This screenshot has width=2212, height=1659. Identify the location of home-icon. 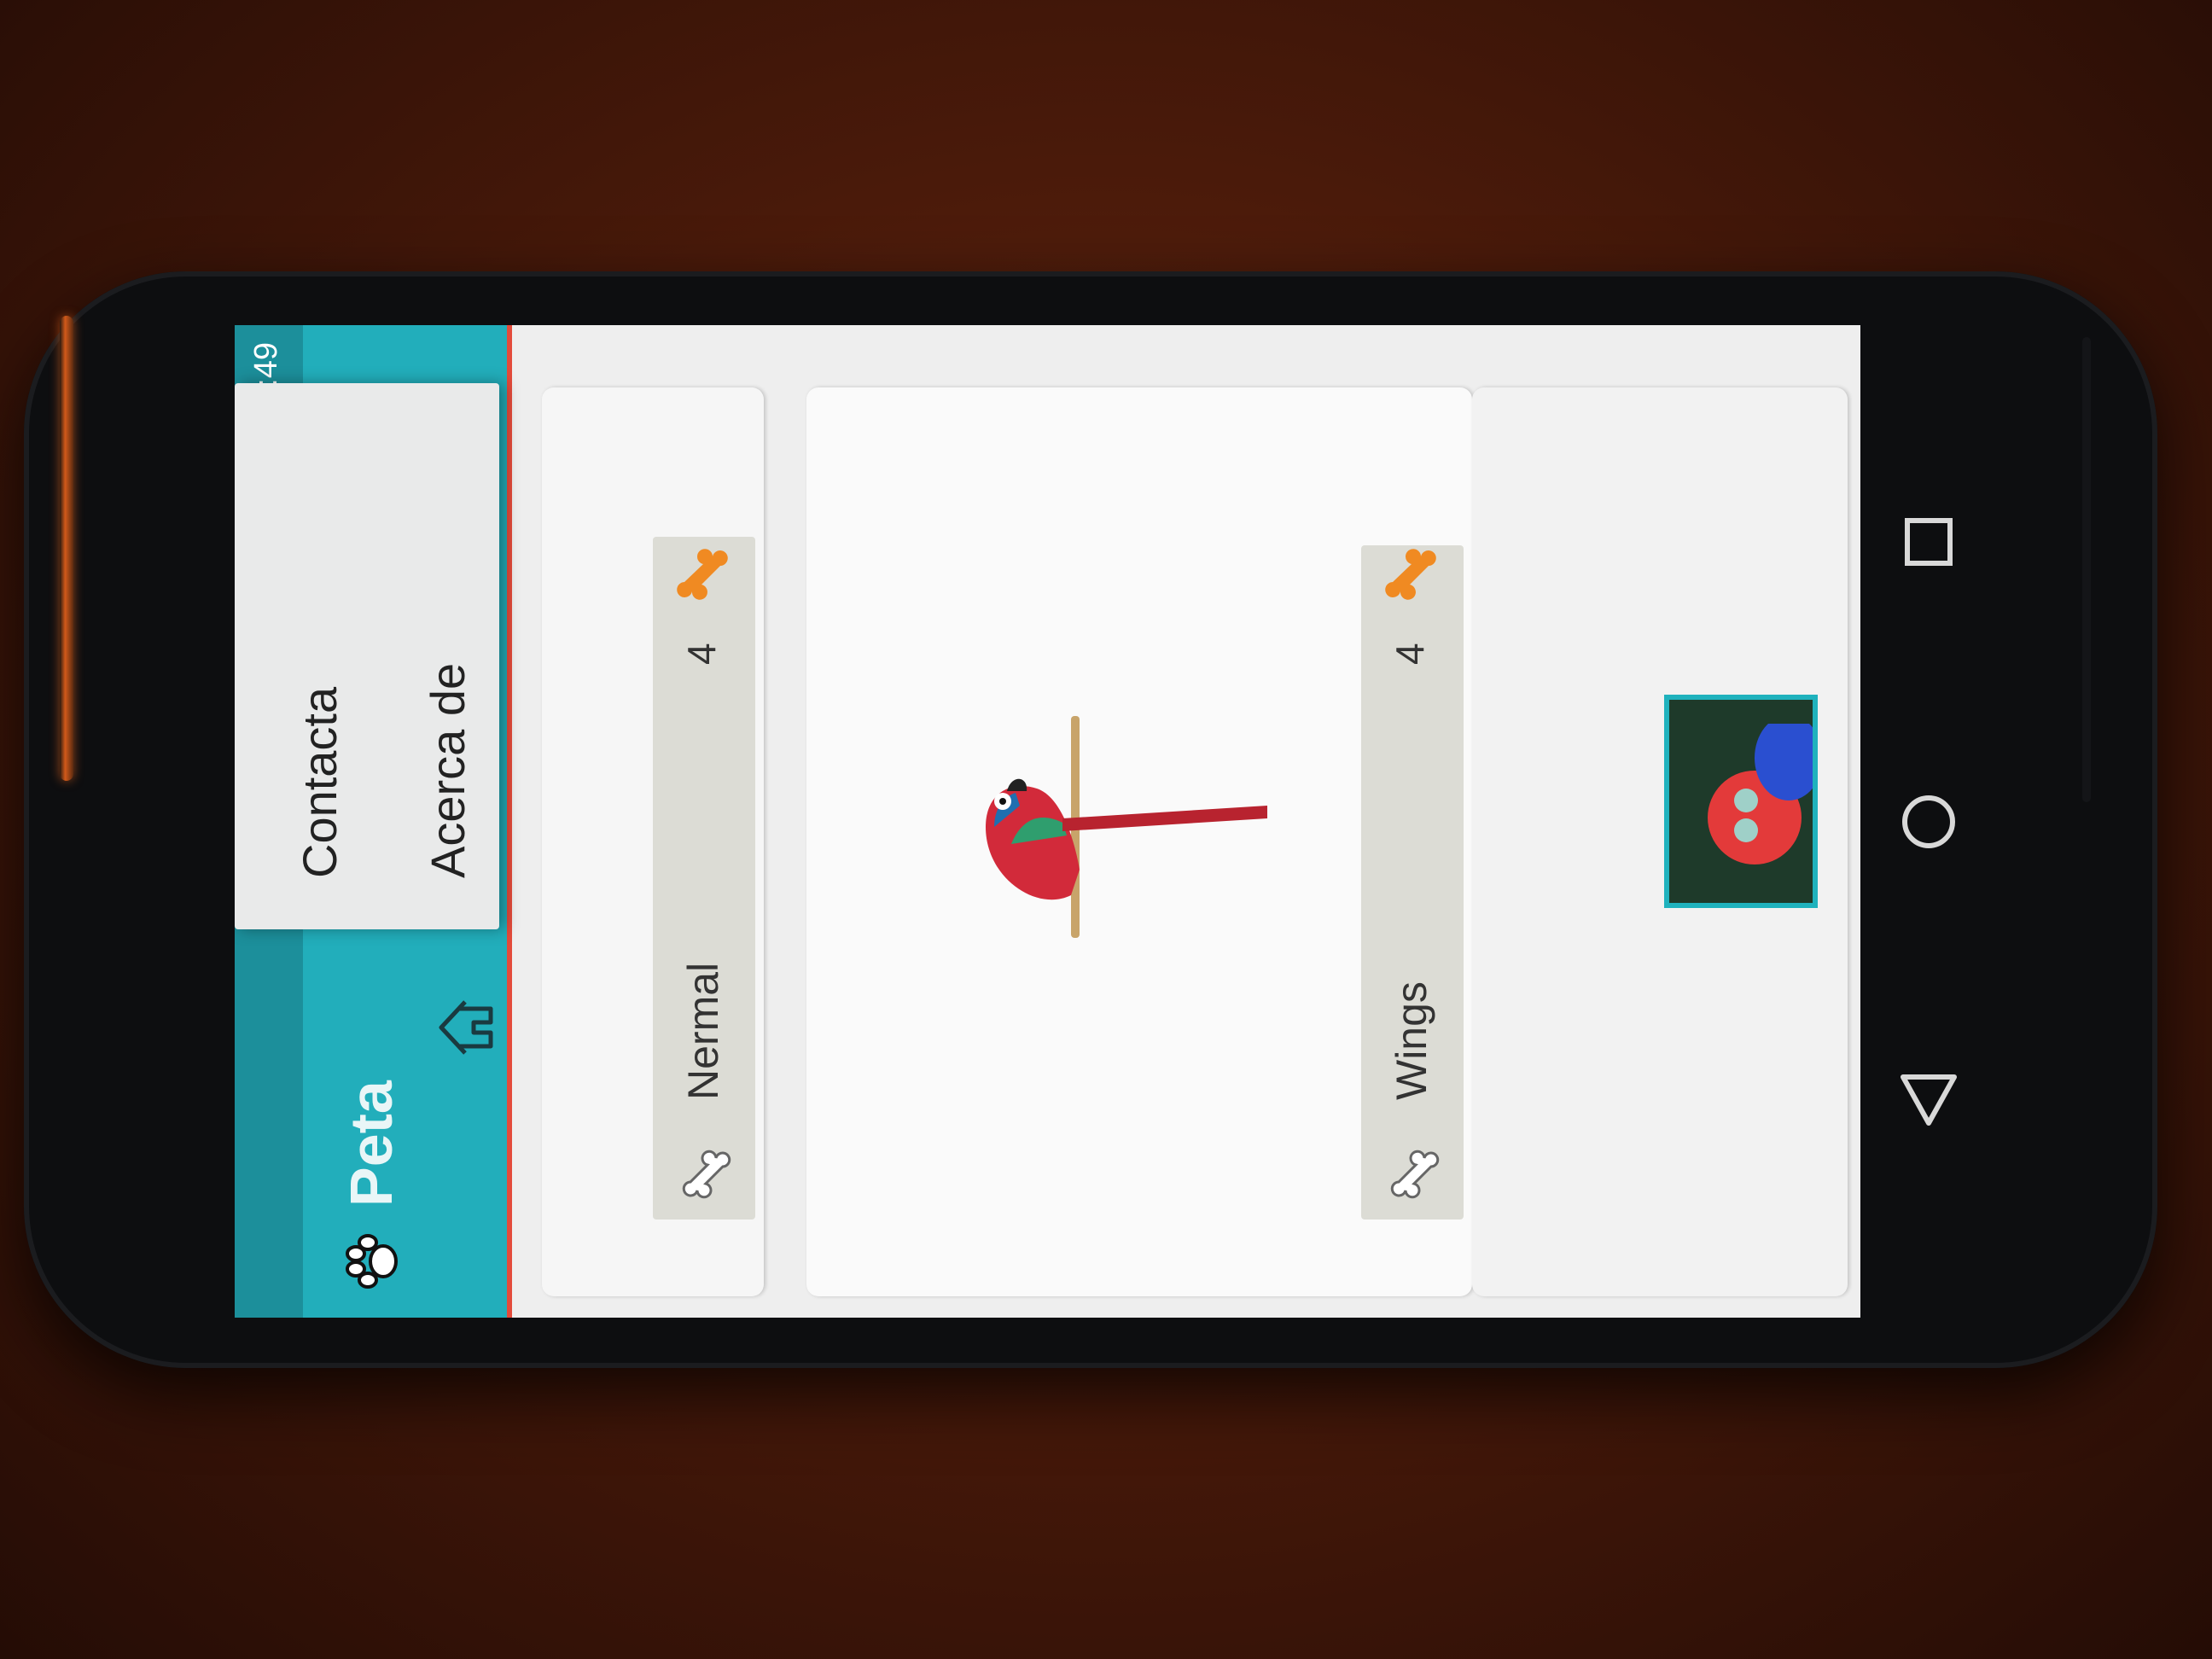
(465, 1027).